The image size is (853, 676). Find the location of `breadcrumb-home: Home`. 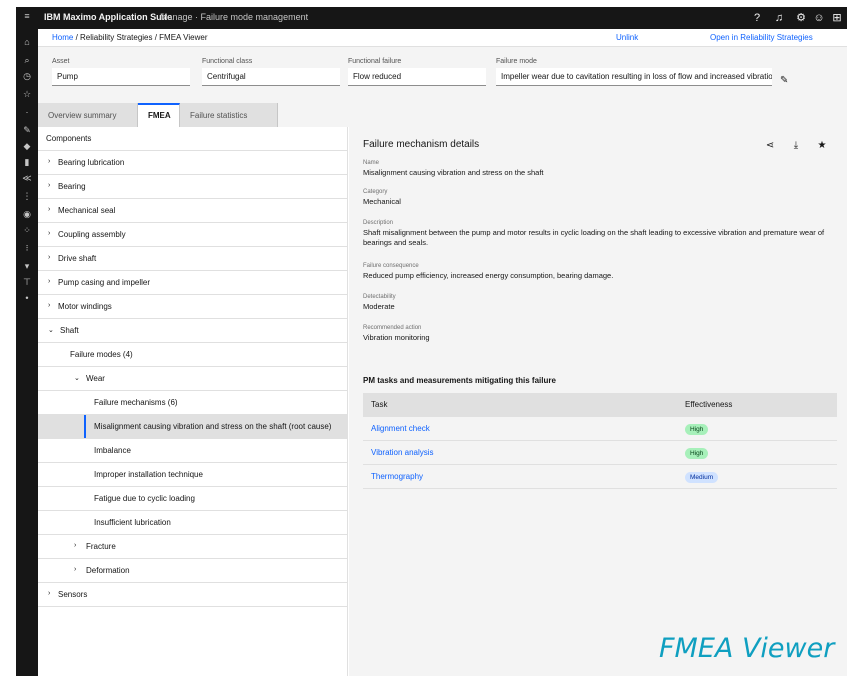

breadcrumb-home: Home is located at coordinates (62, 37).